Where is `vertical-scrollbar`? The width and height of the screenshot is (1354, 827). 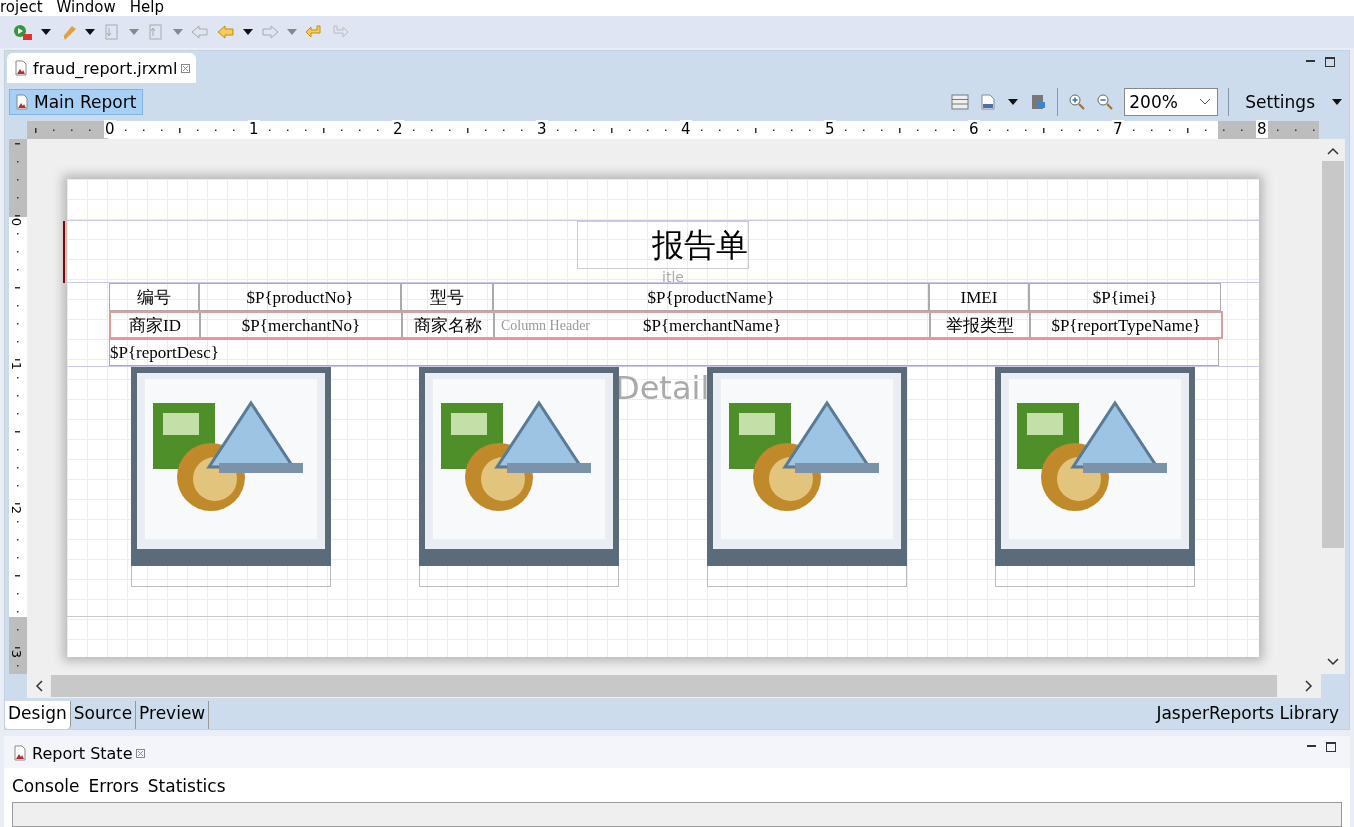 vertical-scrollbar is located at coordinates (1333, 406).